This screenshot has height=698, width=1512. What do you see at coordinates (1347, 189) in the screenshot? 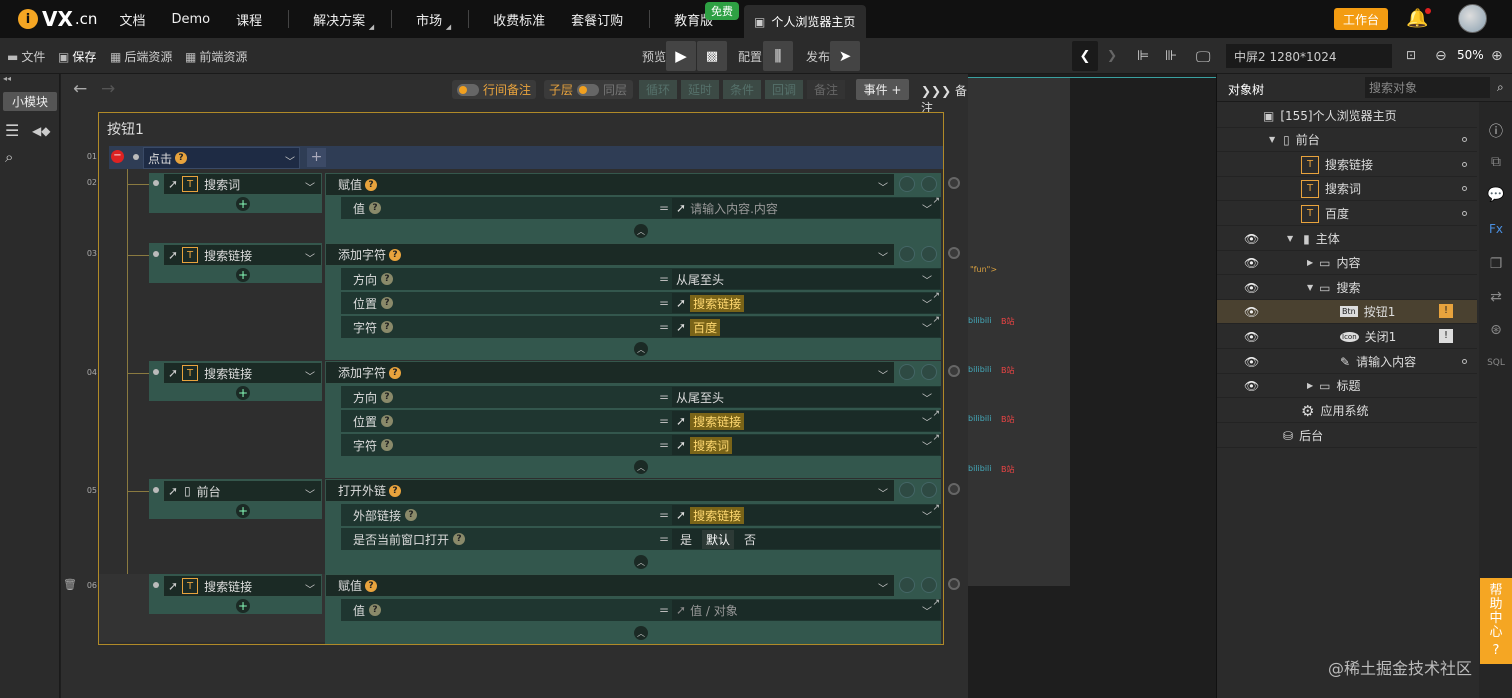
I see `tree-row: T 搜索词` at bounding box center [1347, 189].